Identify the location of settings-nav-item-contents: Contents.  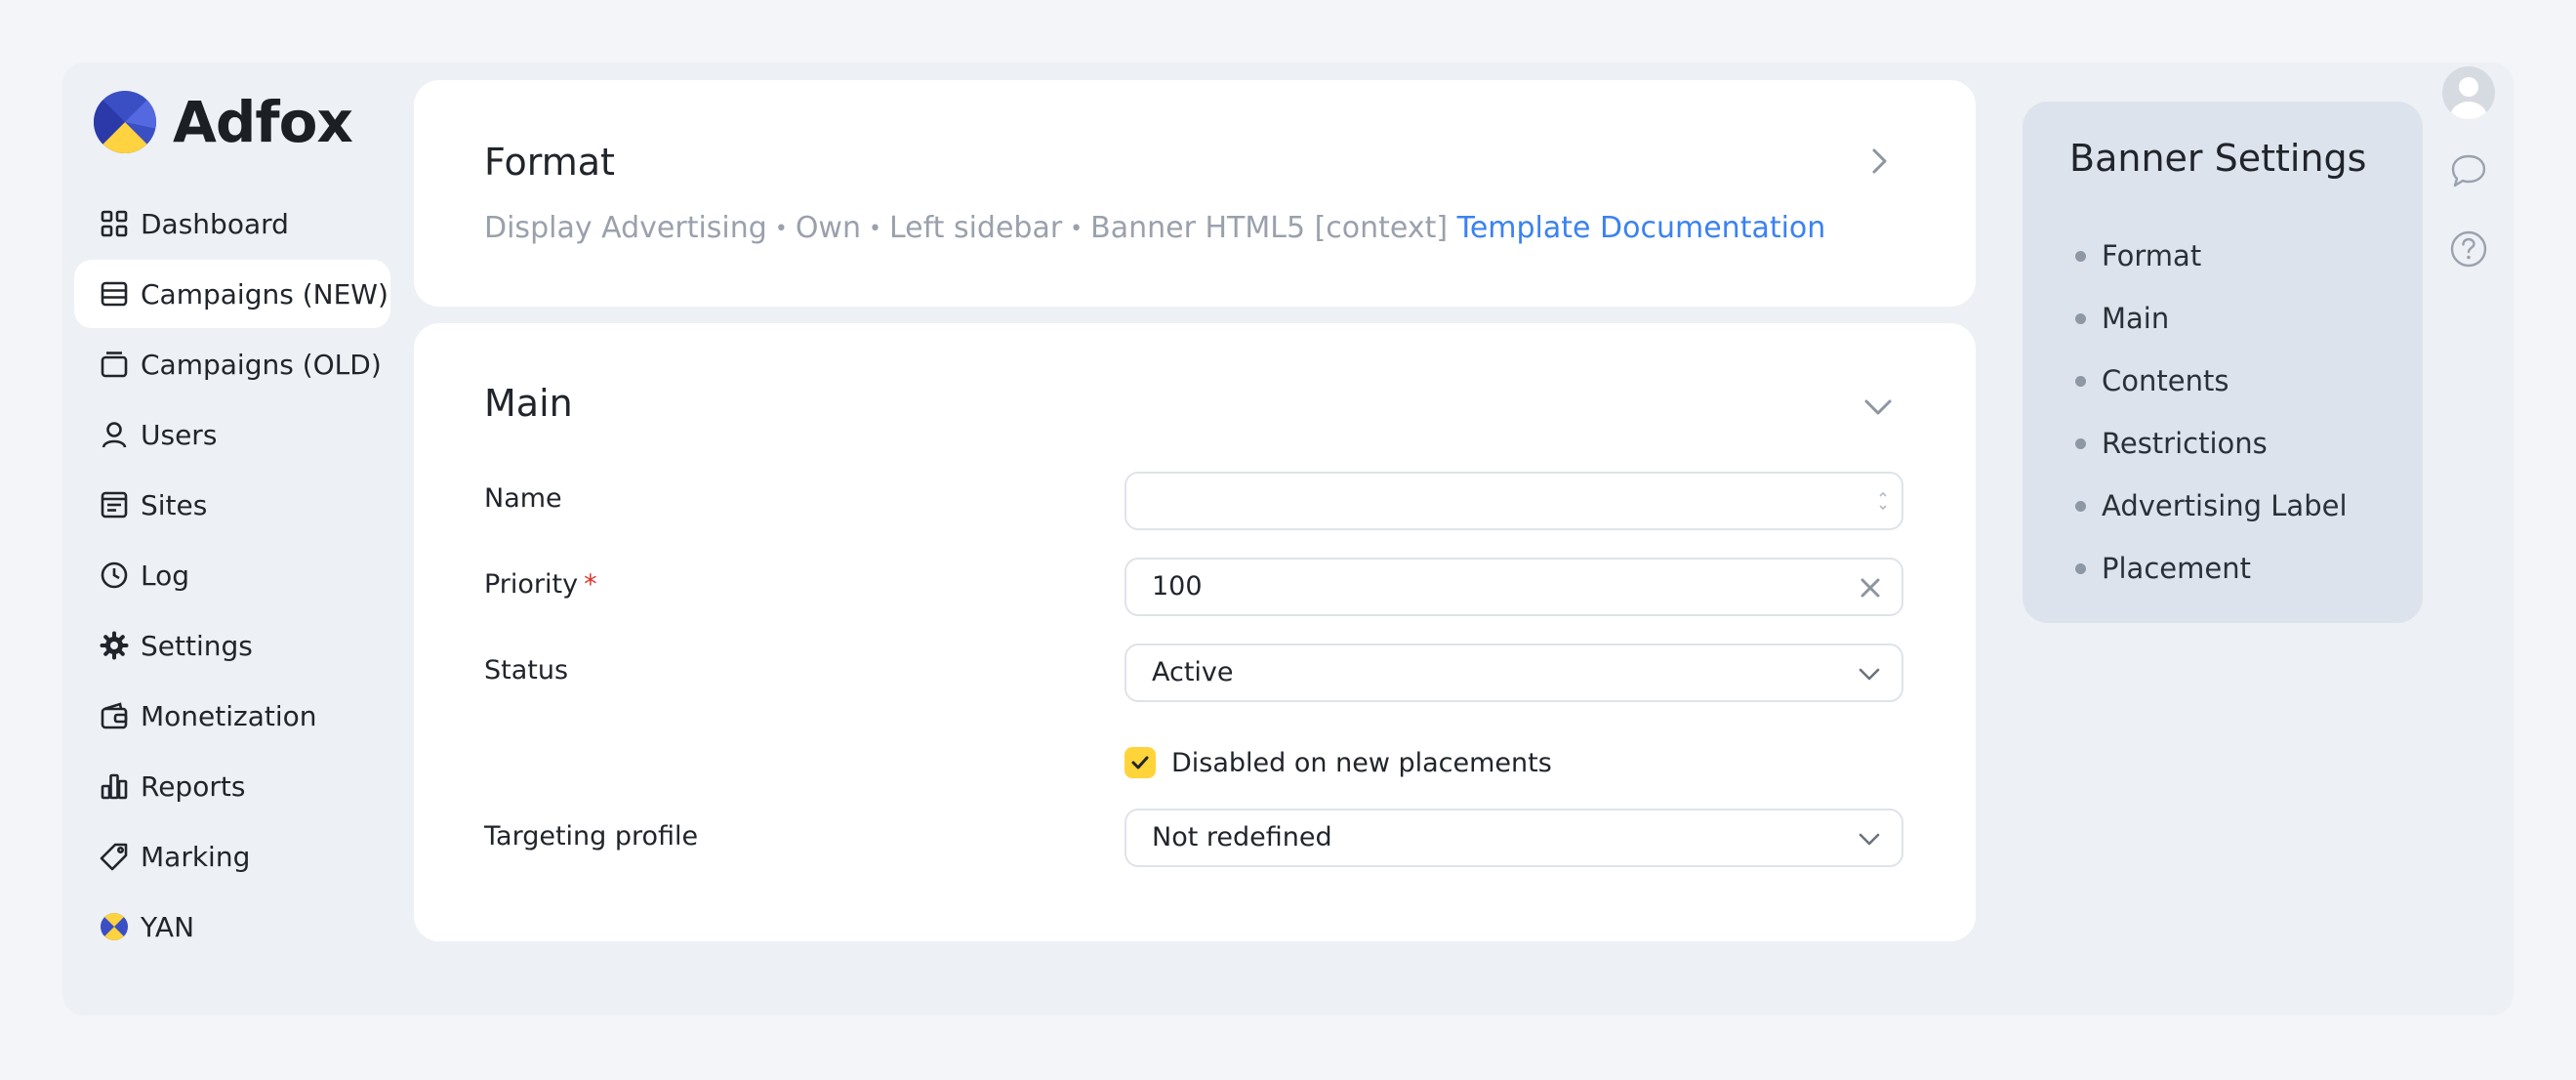
(2211, 381).